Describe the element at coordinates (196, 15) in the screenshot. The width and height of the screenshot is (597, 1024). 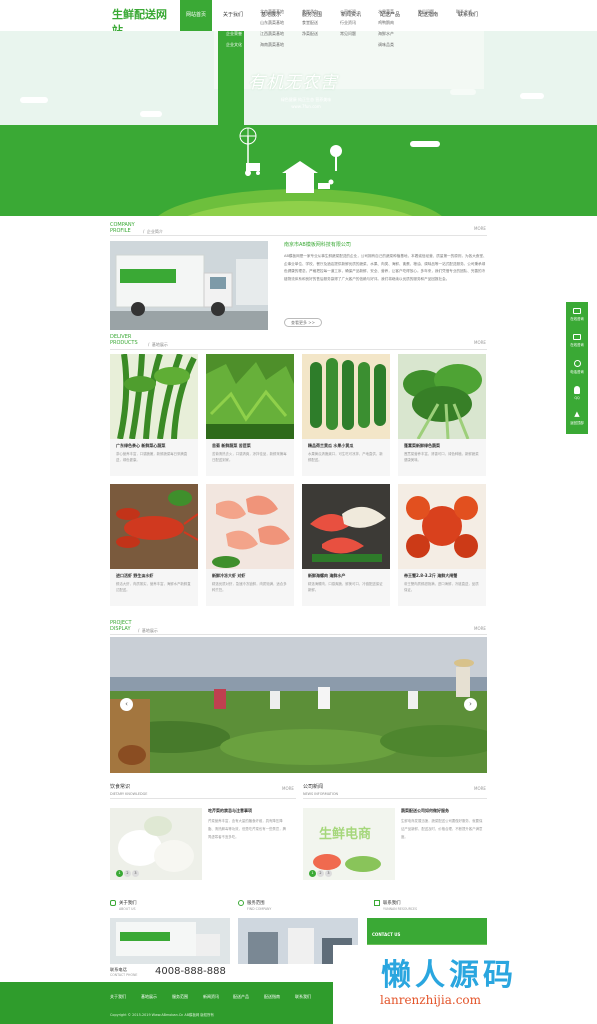
I see `nav-item-home: 网站首页` at that location.